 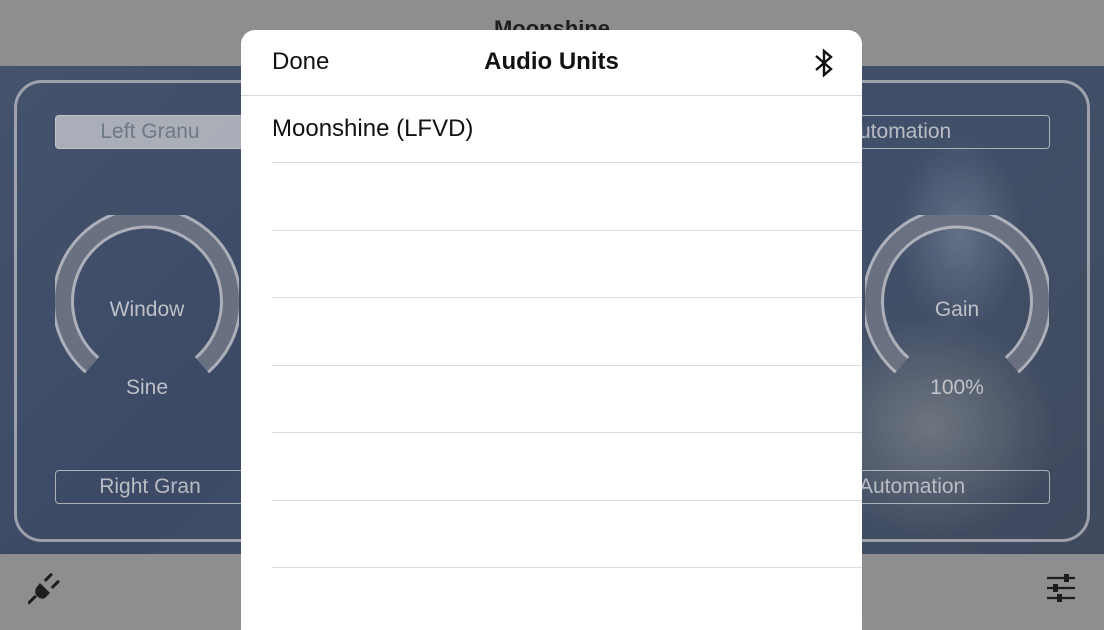 What do you see at coordinates (567, 129) in the screenshot?
I see `list-item: Moonshine (LFVD)` at bounding box center [567, 129].